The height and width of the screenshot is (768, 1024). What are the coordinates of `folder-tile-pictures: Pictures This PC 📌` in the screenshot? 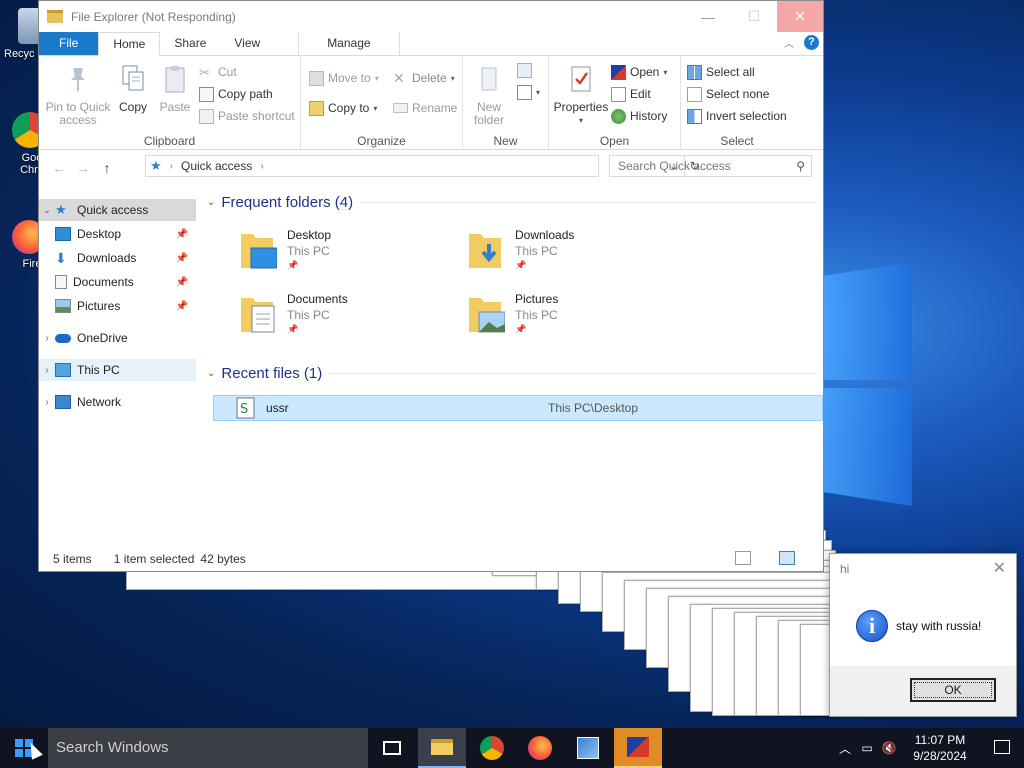 It's located at (541, 318).